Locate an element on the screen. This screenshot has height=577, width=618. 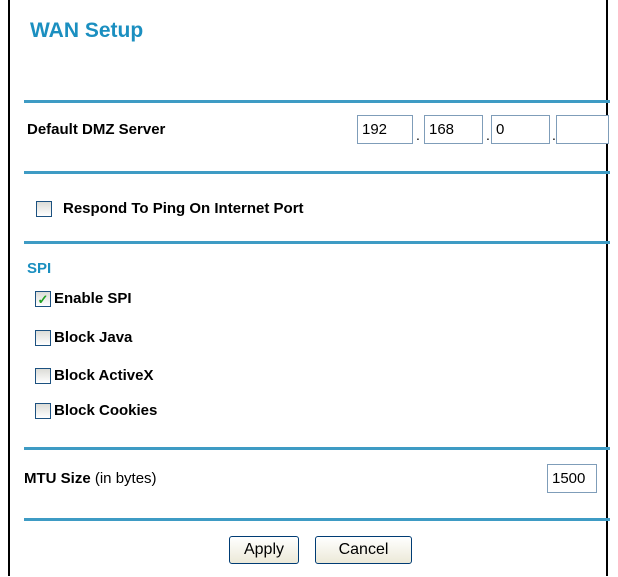
mtu-label: MTU Size (in bytes) is located at coordinates (90, 478).